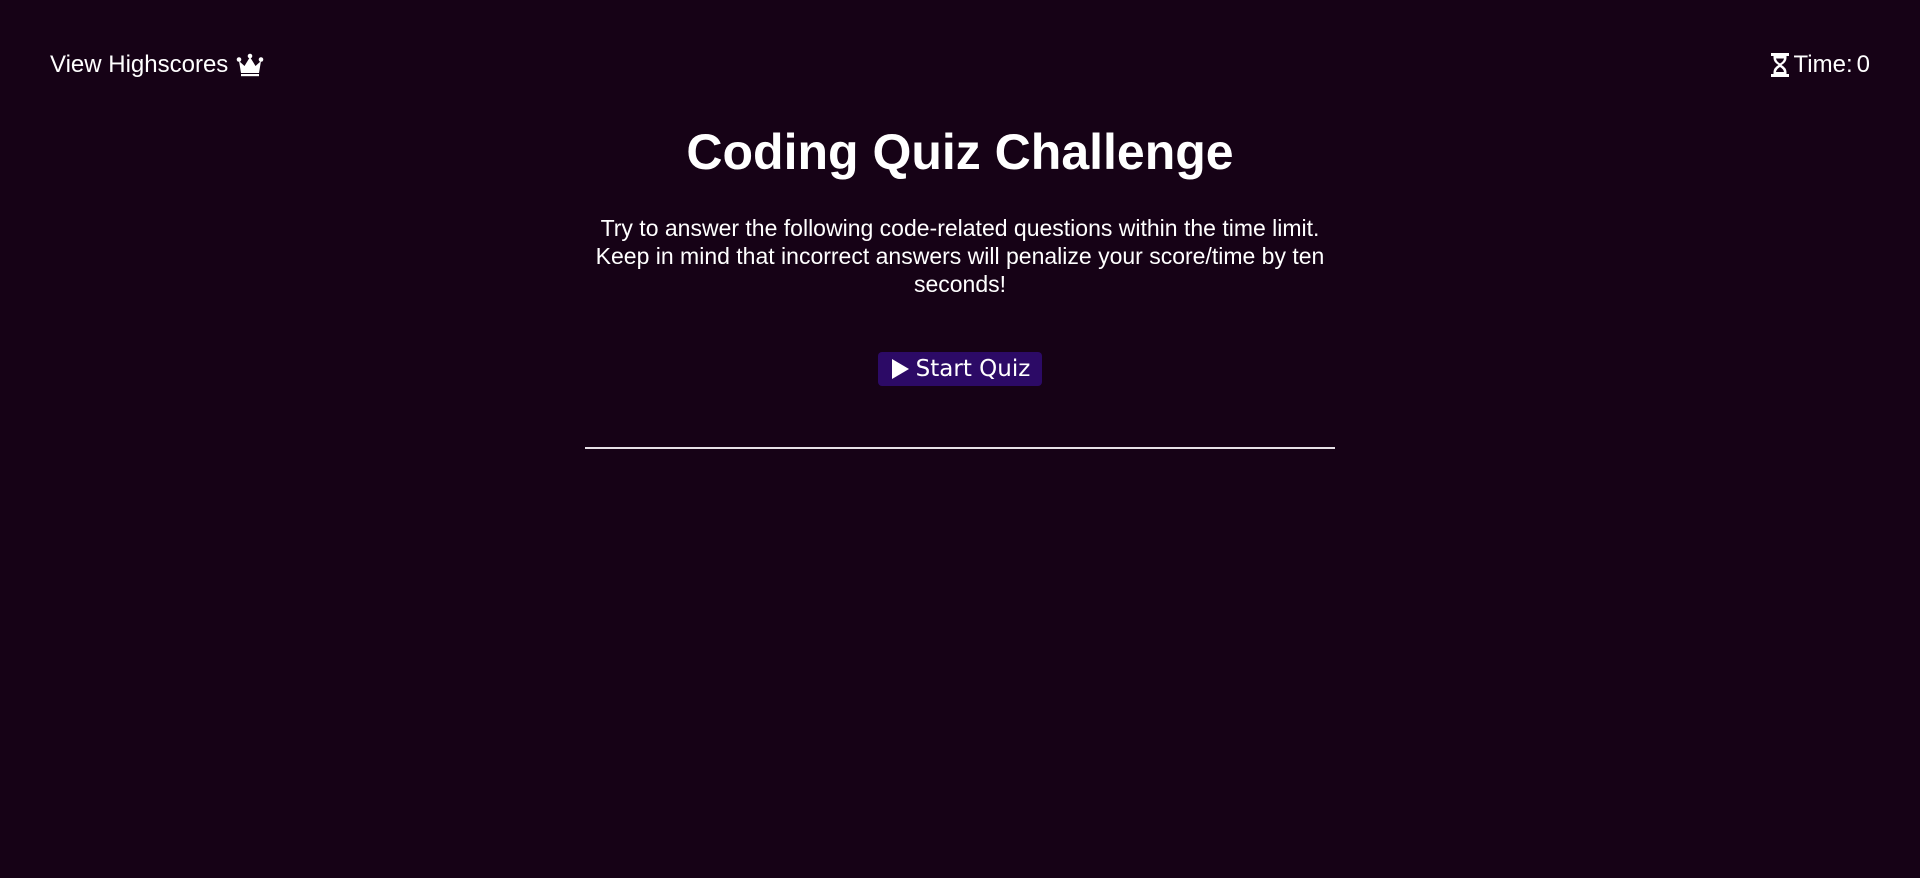  I want to click on view-highscores-link: View Highscores, so click(157, 65).